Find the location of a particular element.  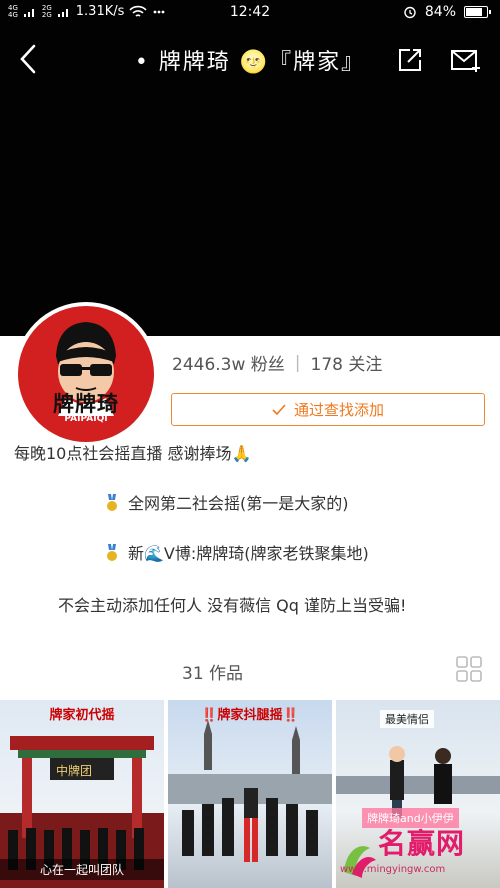

gate-sign: 中牌团 is located at coordinates (74, 771).